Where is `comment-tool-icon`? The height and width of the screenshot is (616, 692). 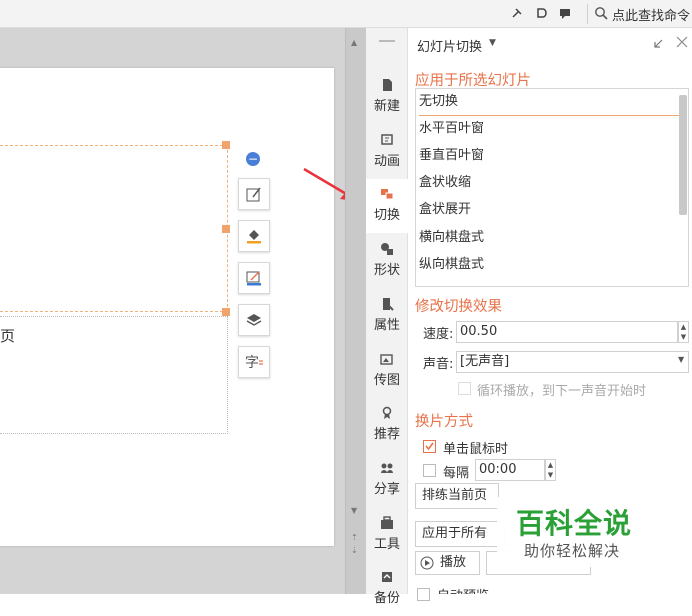
comment-tool-icon is located at coordinates (565, 13).